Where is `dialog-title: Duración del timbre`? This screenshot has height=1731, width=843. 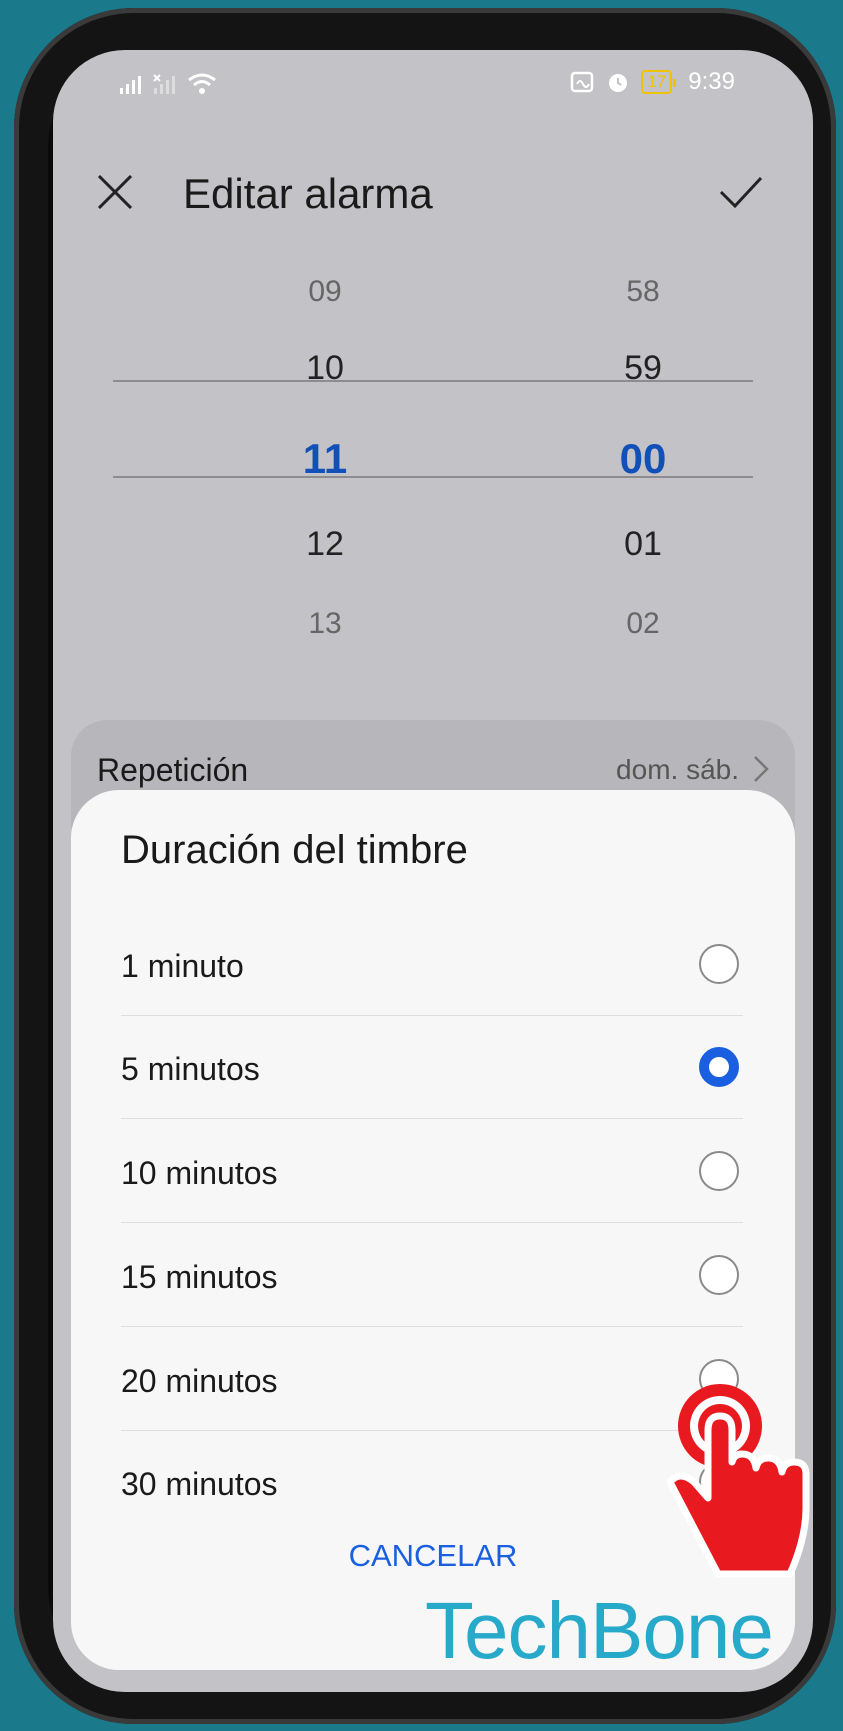 dialog-title: Duración del timbre is located at coordinates (294, 850).